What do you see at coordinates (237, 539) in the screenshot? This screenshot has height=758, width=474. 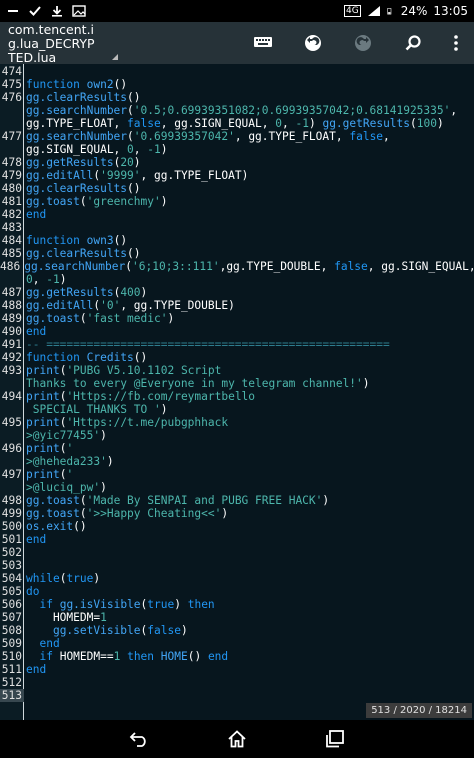 I see `code-line: 501 end` at bounding box center [237, 539].